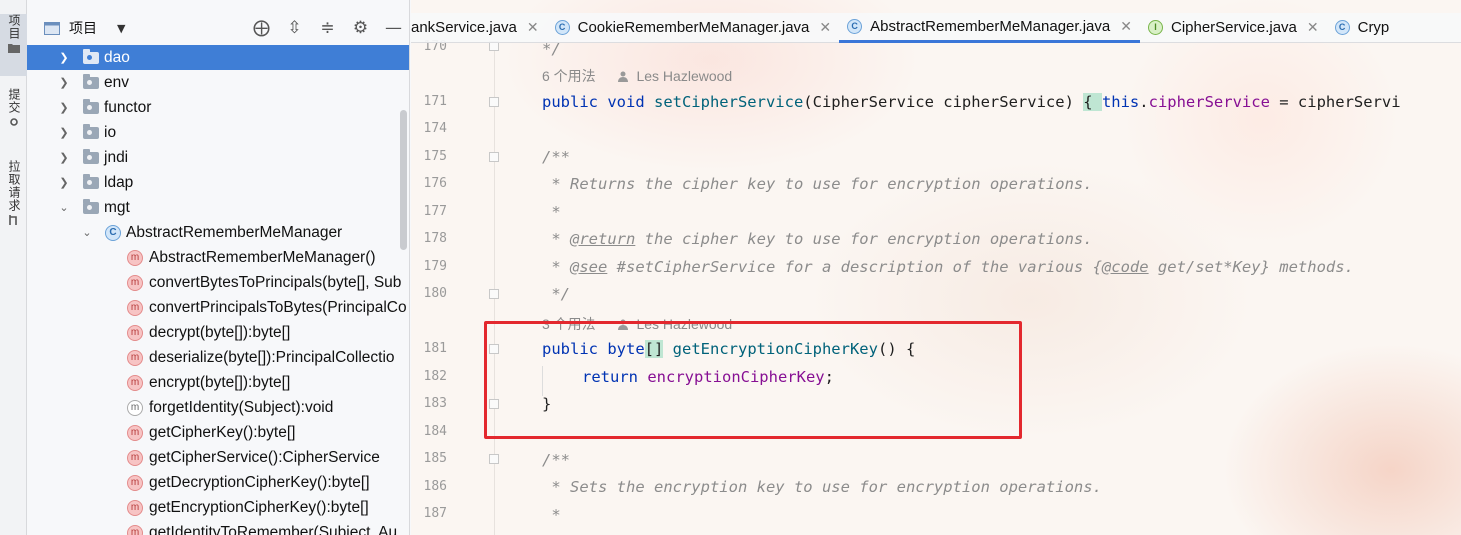 This screenshot has height=535, width=1461. What do you see at coordinates (275, 282) in the screenshot?
I see `tree-item-label: convertBytesToPrincipals(byte[], Sub` at bounding box center [275, 282].